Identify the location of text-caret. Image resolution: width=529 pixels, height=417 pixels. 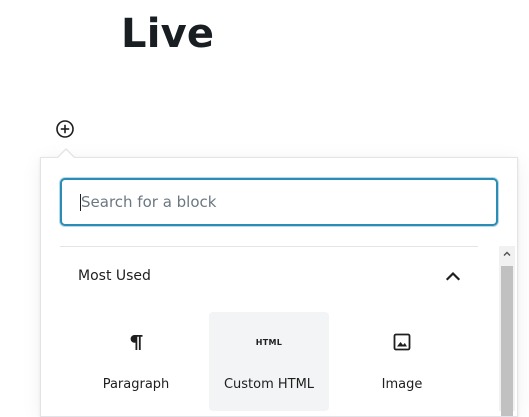
(80, 202).